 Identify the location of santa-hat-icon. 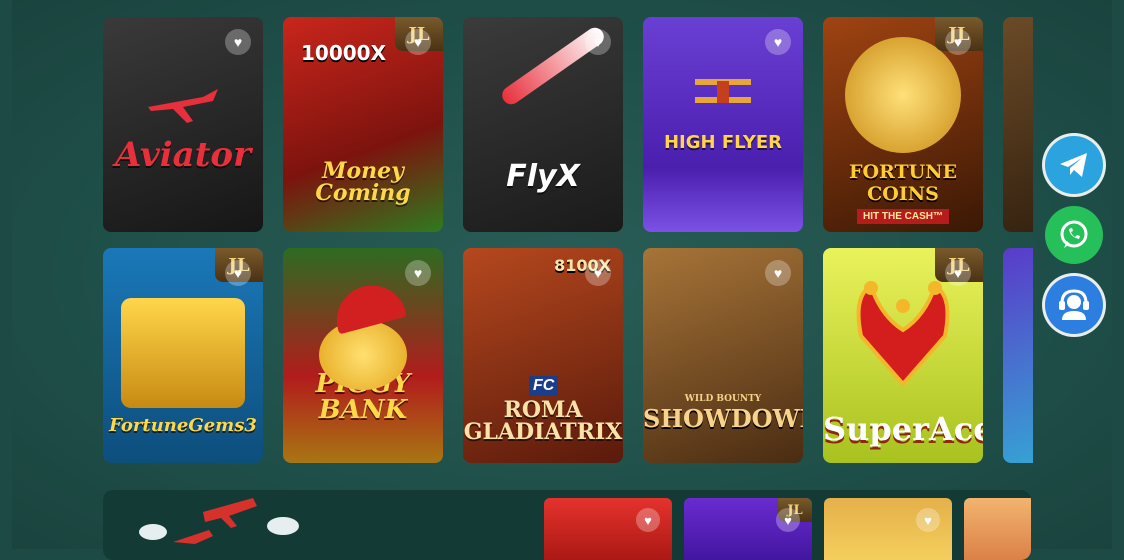
(368, 306).